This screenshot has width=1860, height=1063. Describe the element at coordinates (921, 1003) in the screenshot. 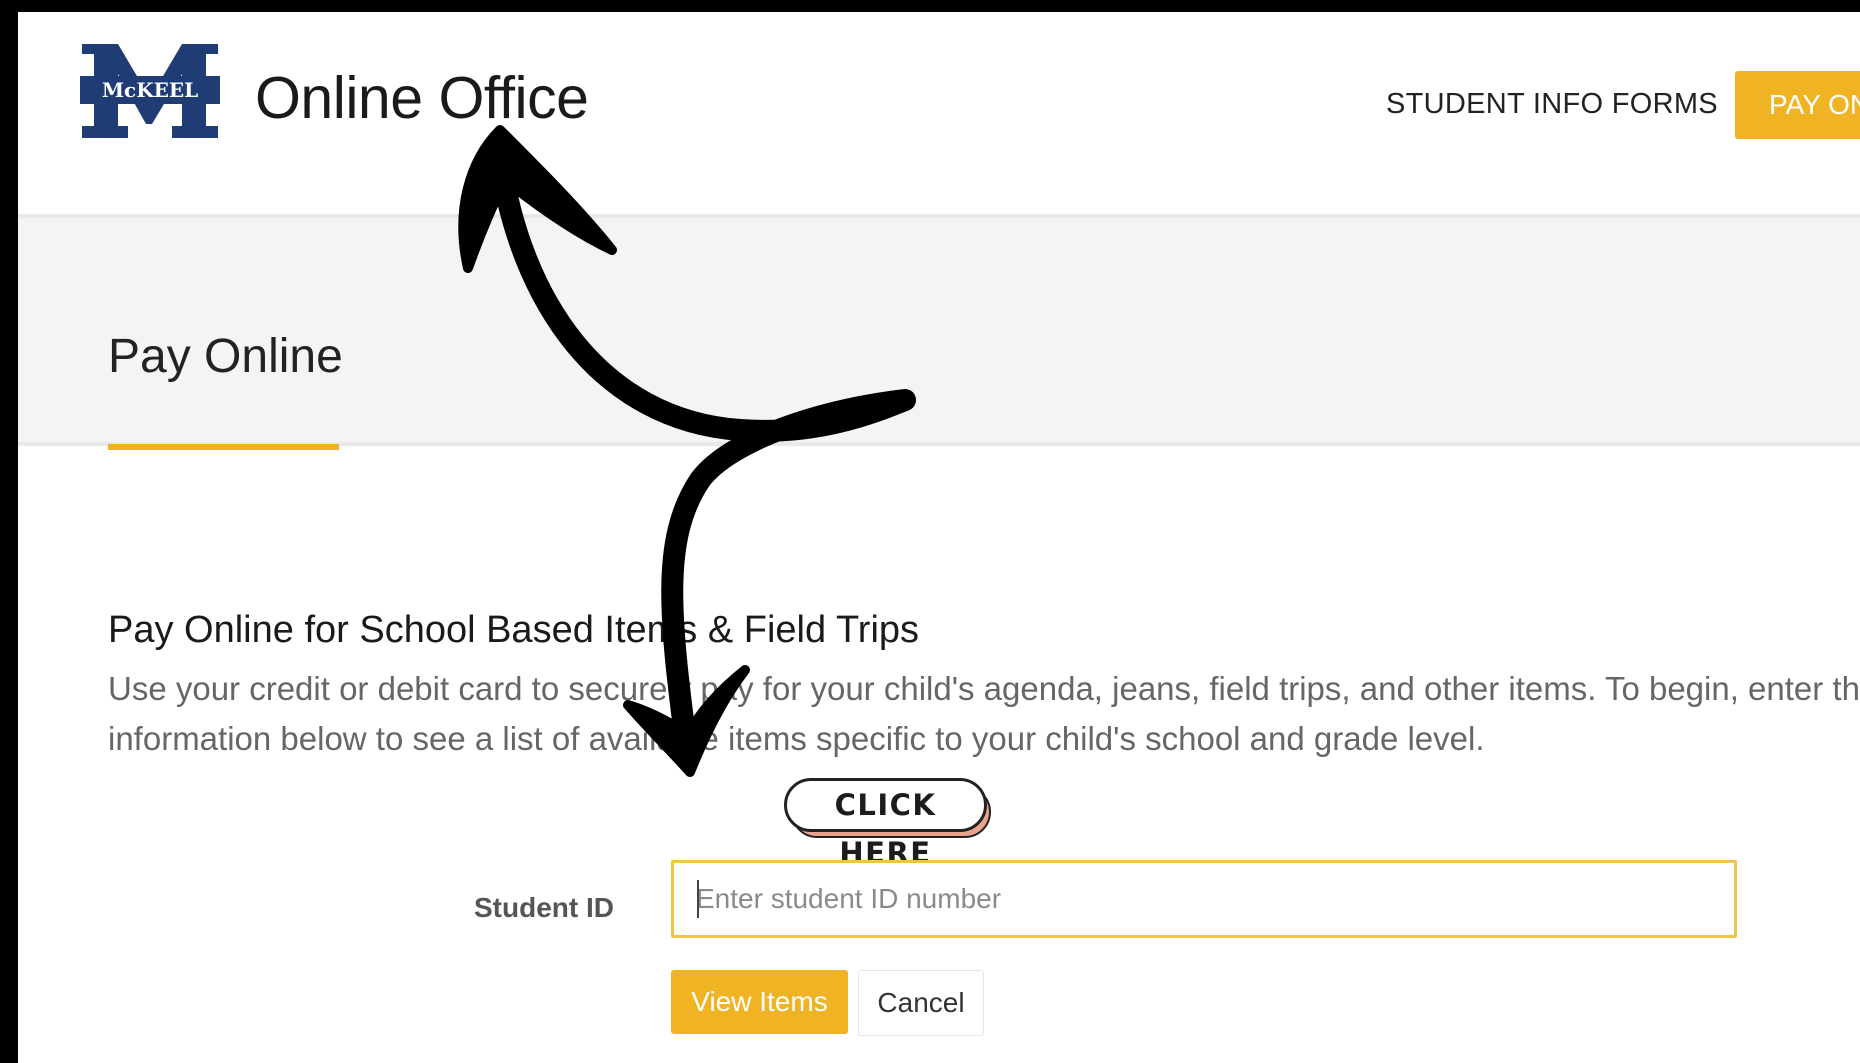

I see `cancel-button: Cancel` at that location.